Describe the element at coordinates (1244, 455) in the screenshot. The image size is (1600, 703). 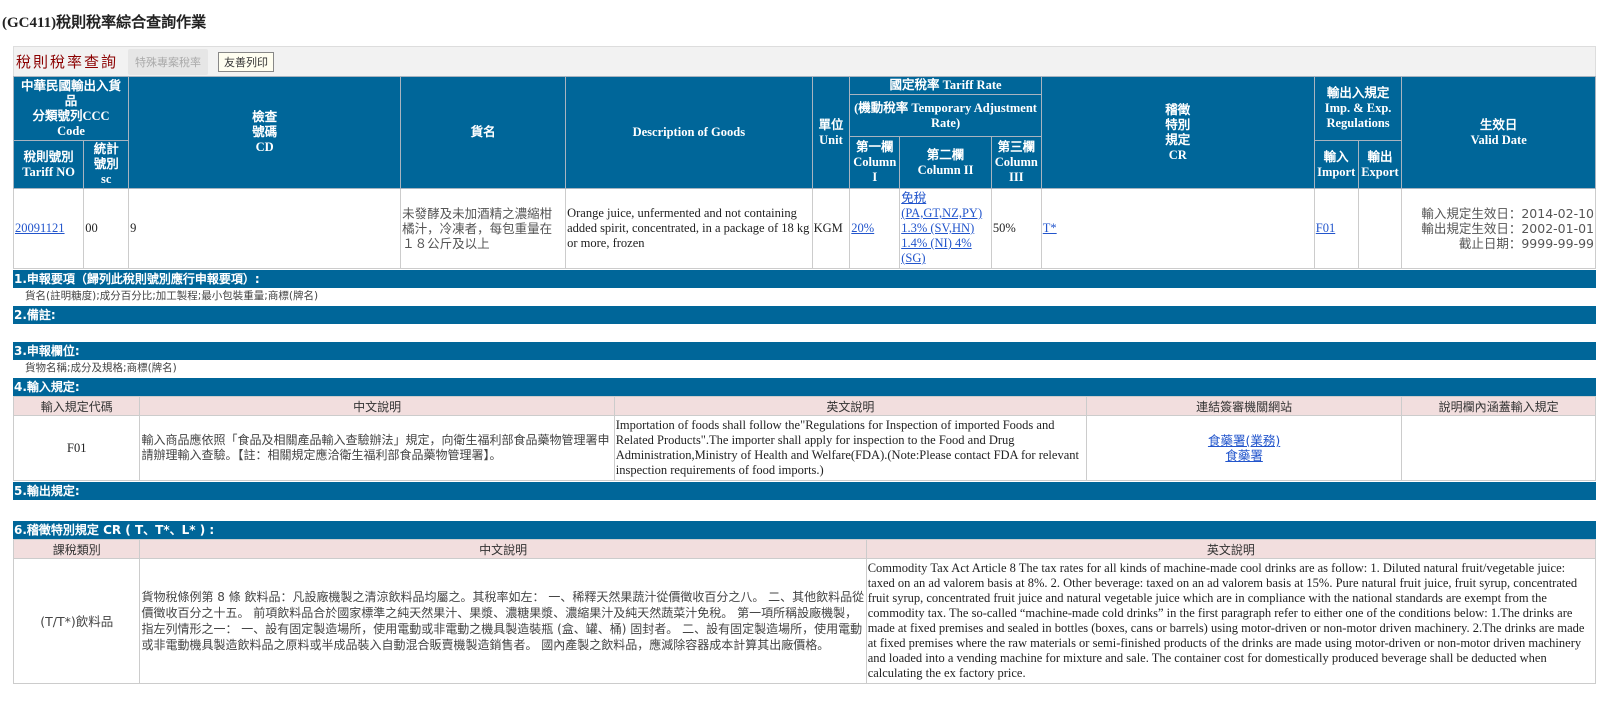
I see `fda-link: 食藥署` at that location.